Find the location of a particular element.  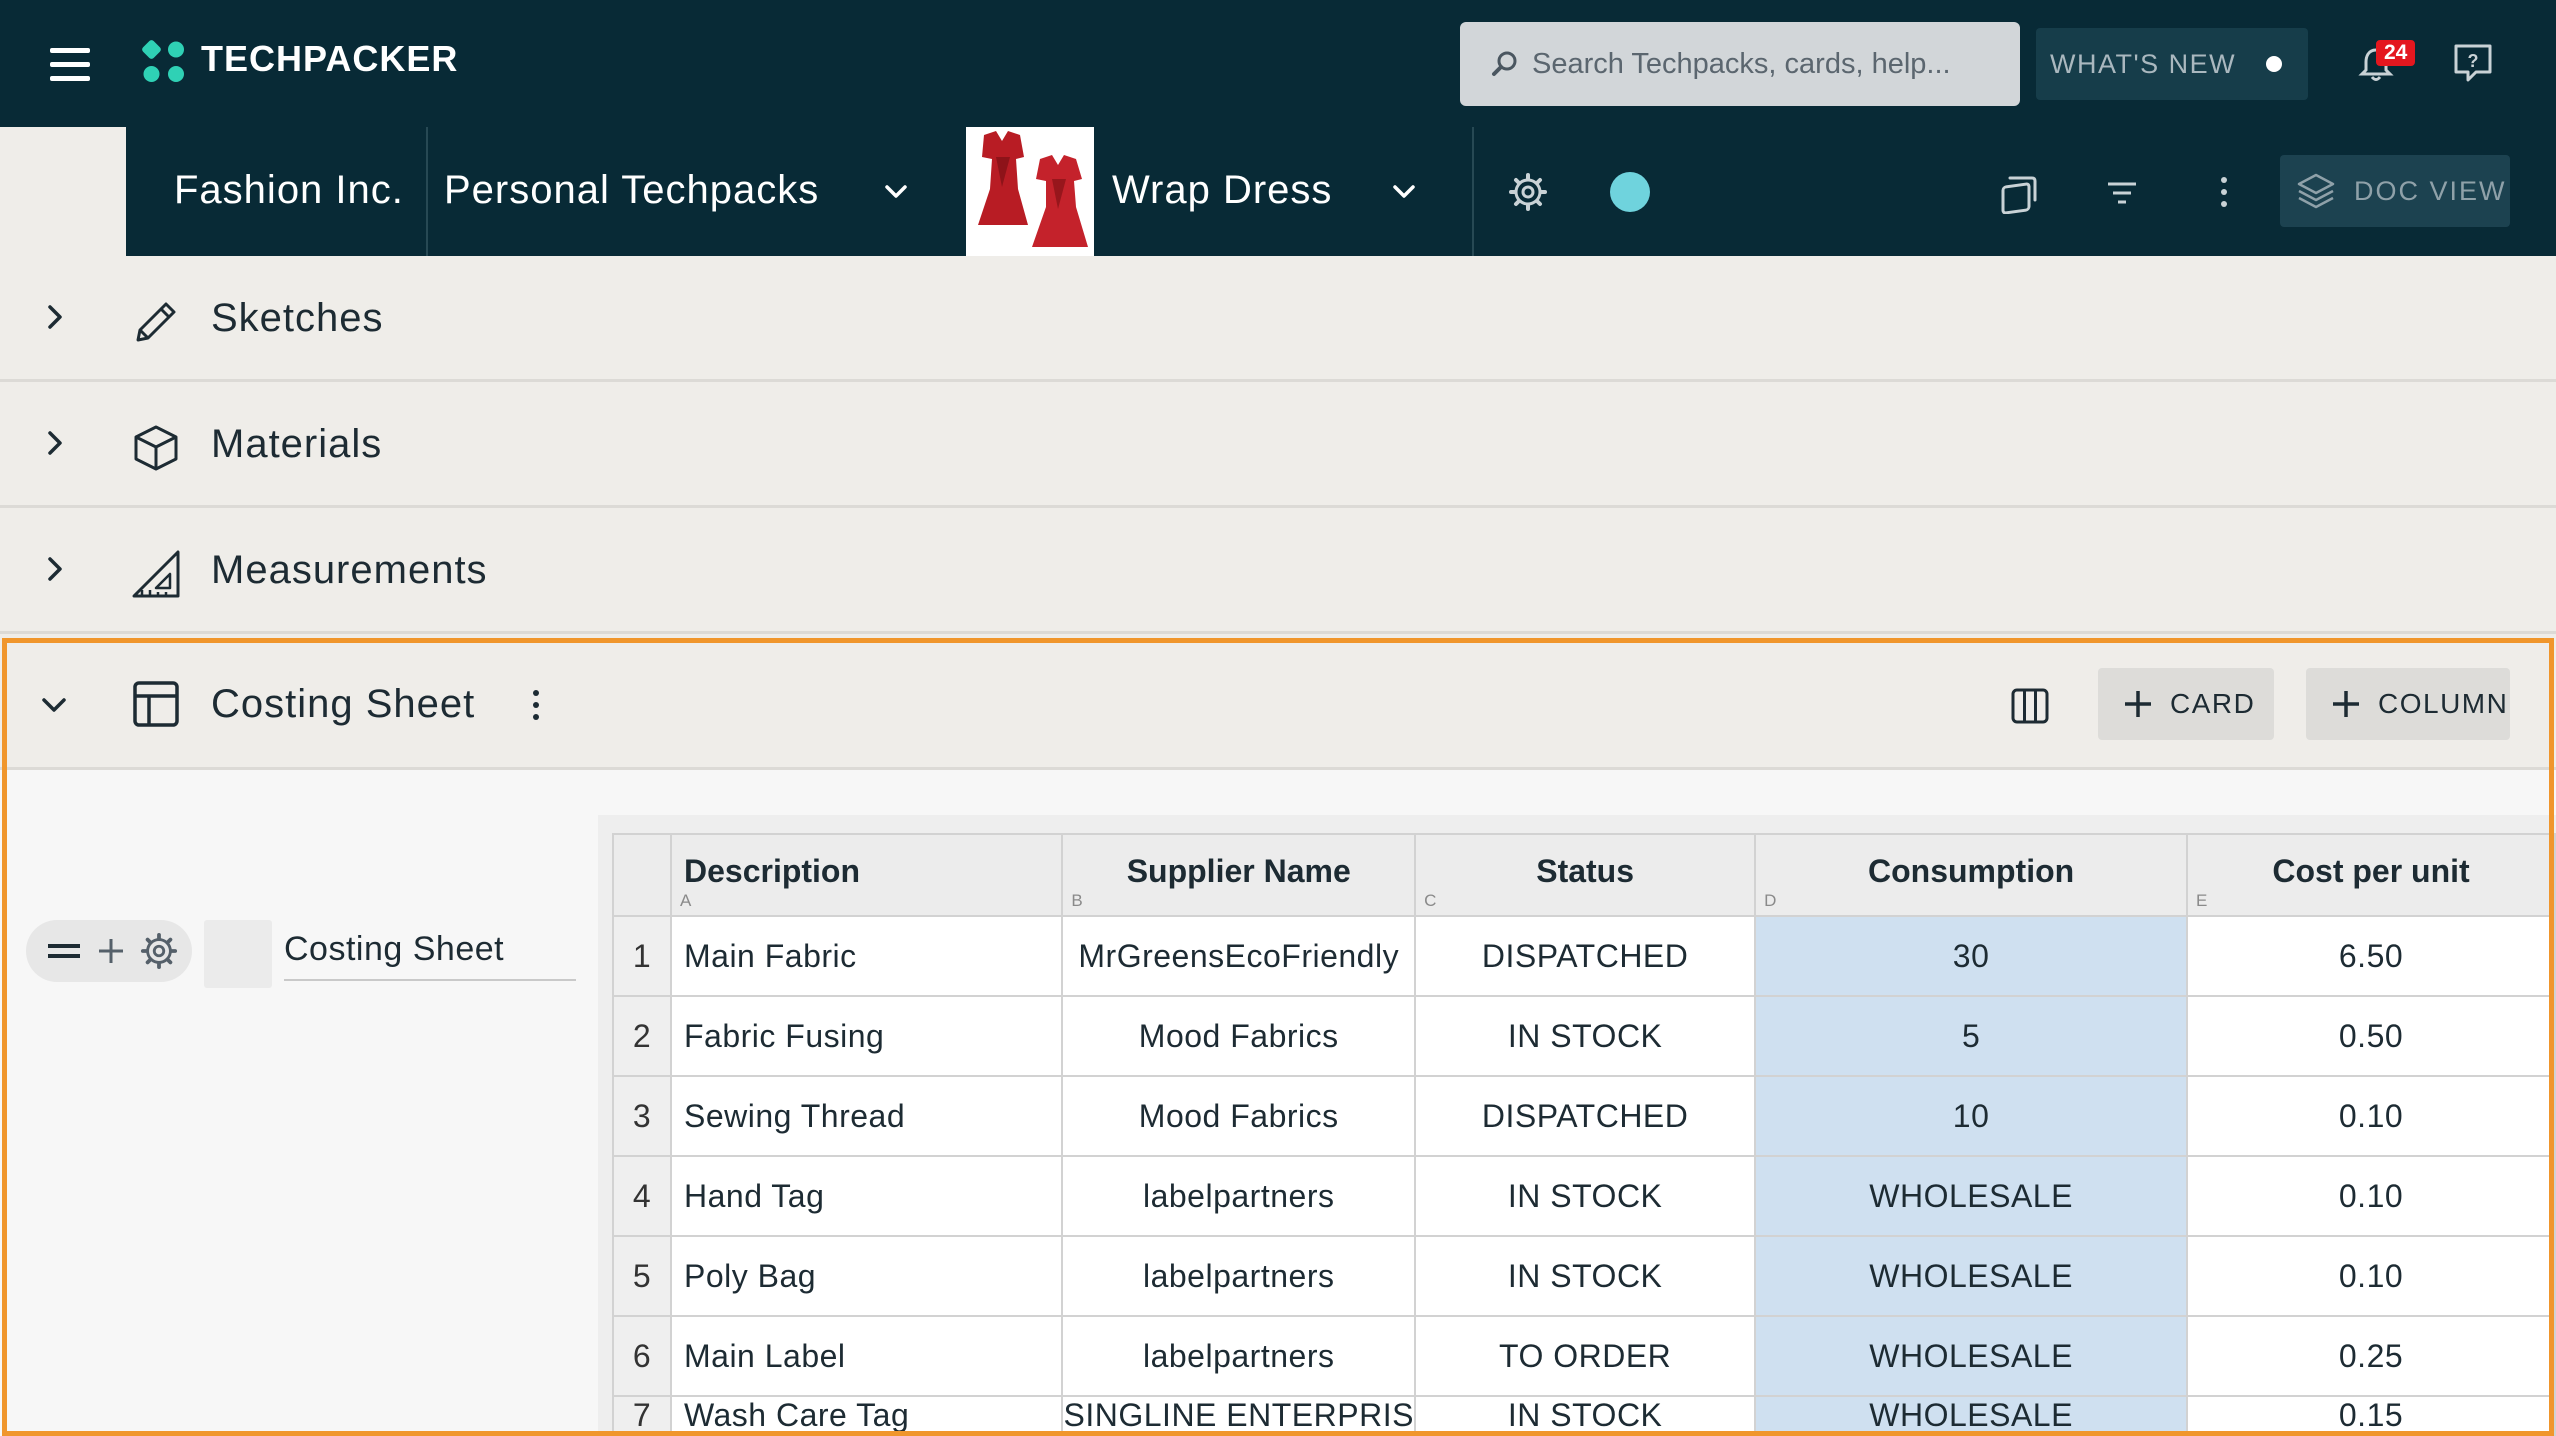

row-number: 7 is located at coordinates (642, 1415).